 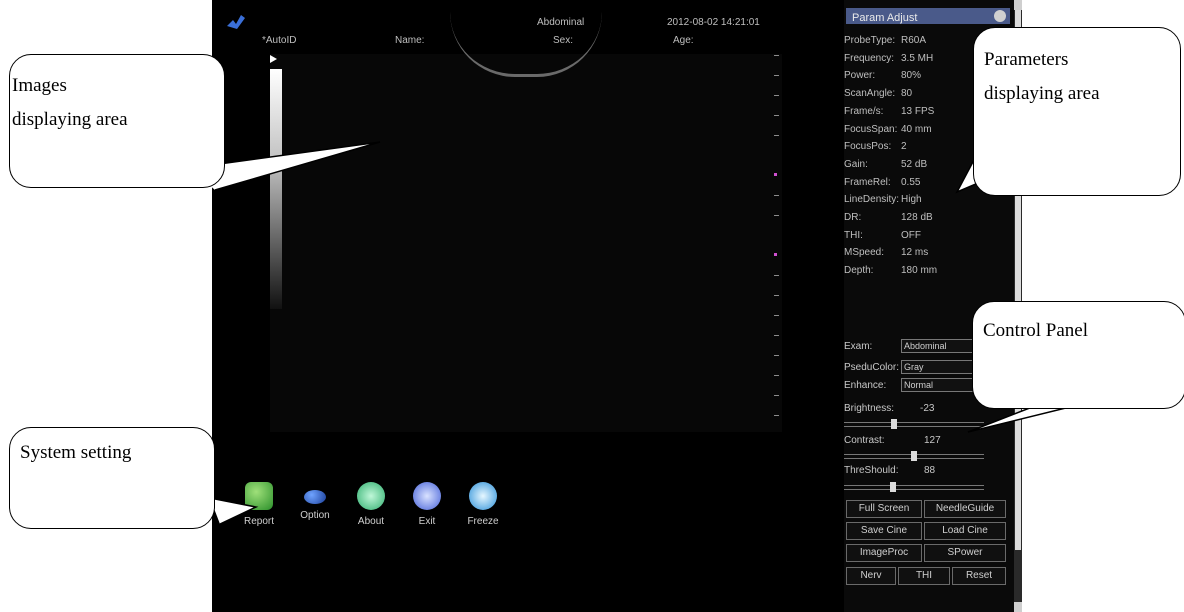 What do you see at coordinates (117, 121) in the screenshot?
I see `callout-images: Images displaying area` at bounding box center [117, 121].